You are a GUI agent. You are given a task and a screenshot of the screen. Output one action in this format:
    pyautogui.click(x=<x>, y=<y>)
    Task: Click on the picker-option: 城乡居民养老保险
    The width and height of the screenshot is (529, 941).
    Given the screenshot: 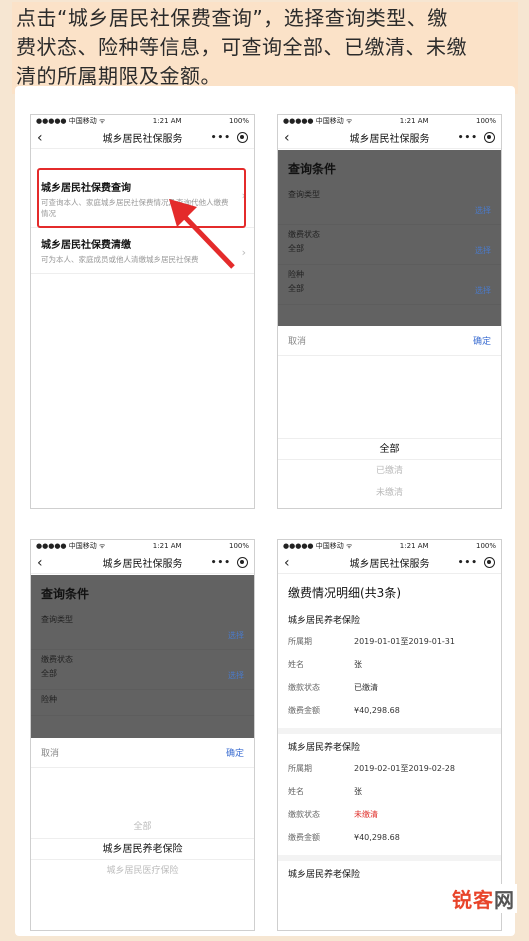 What is the action you would take?
    pyautogui.click(x=142, y=849)
    